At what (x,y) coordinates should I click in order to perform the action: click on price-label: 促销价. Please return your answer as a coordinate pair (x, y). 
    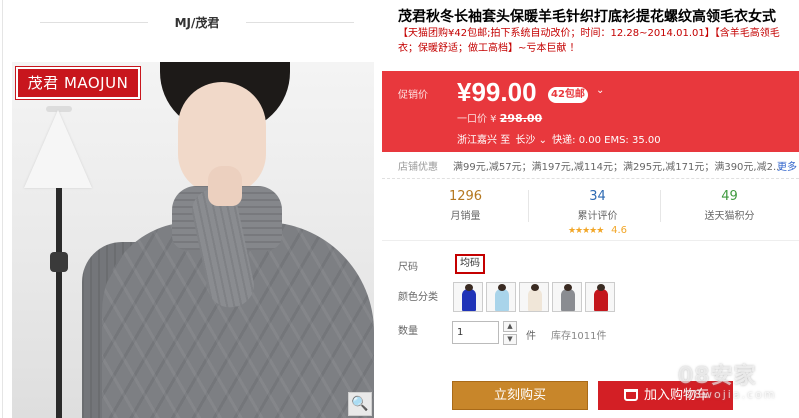
    Looking at the image, I should click on (413, 95).